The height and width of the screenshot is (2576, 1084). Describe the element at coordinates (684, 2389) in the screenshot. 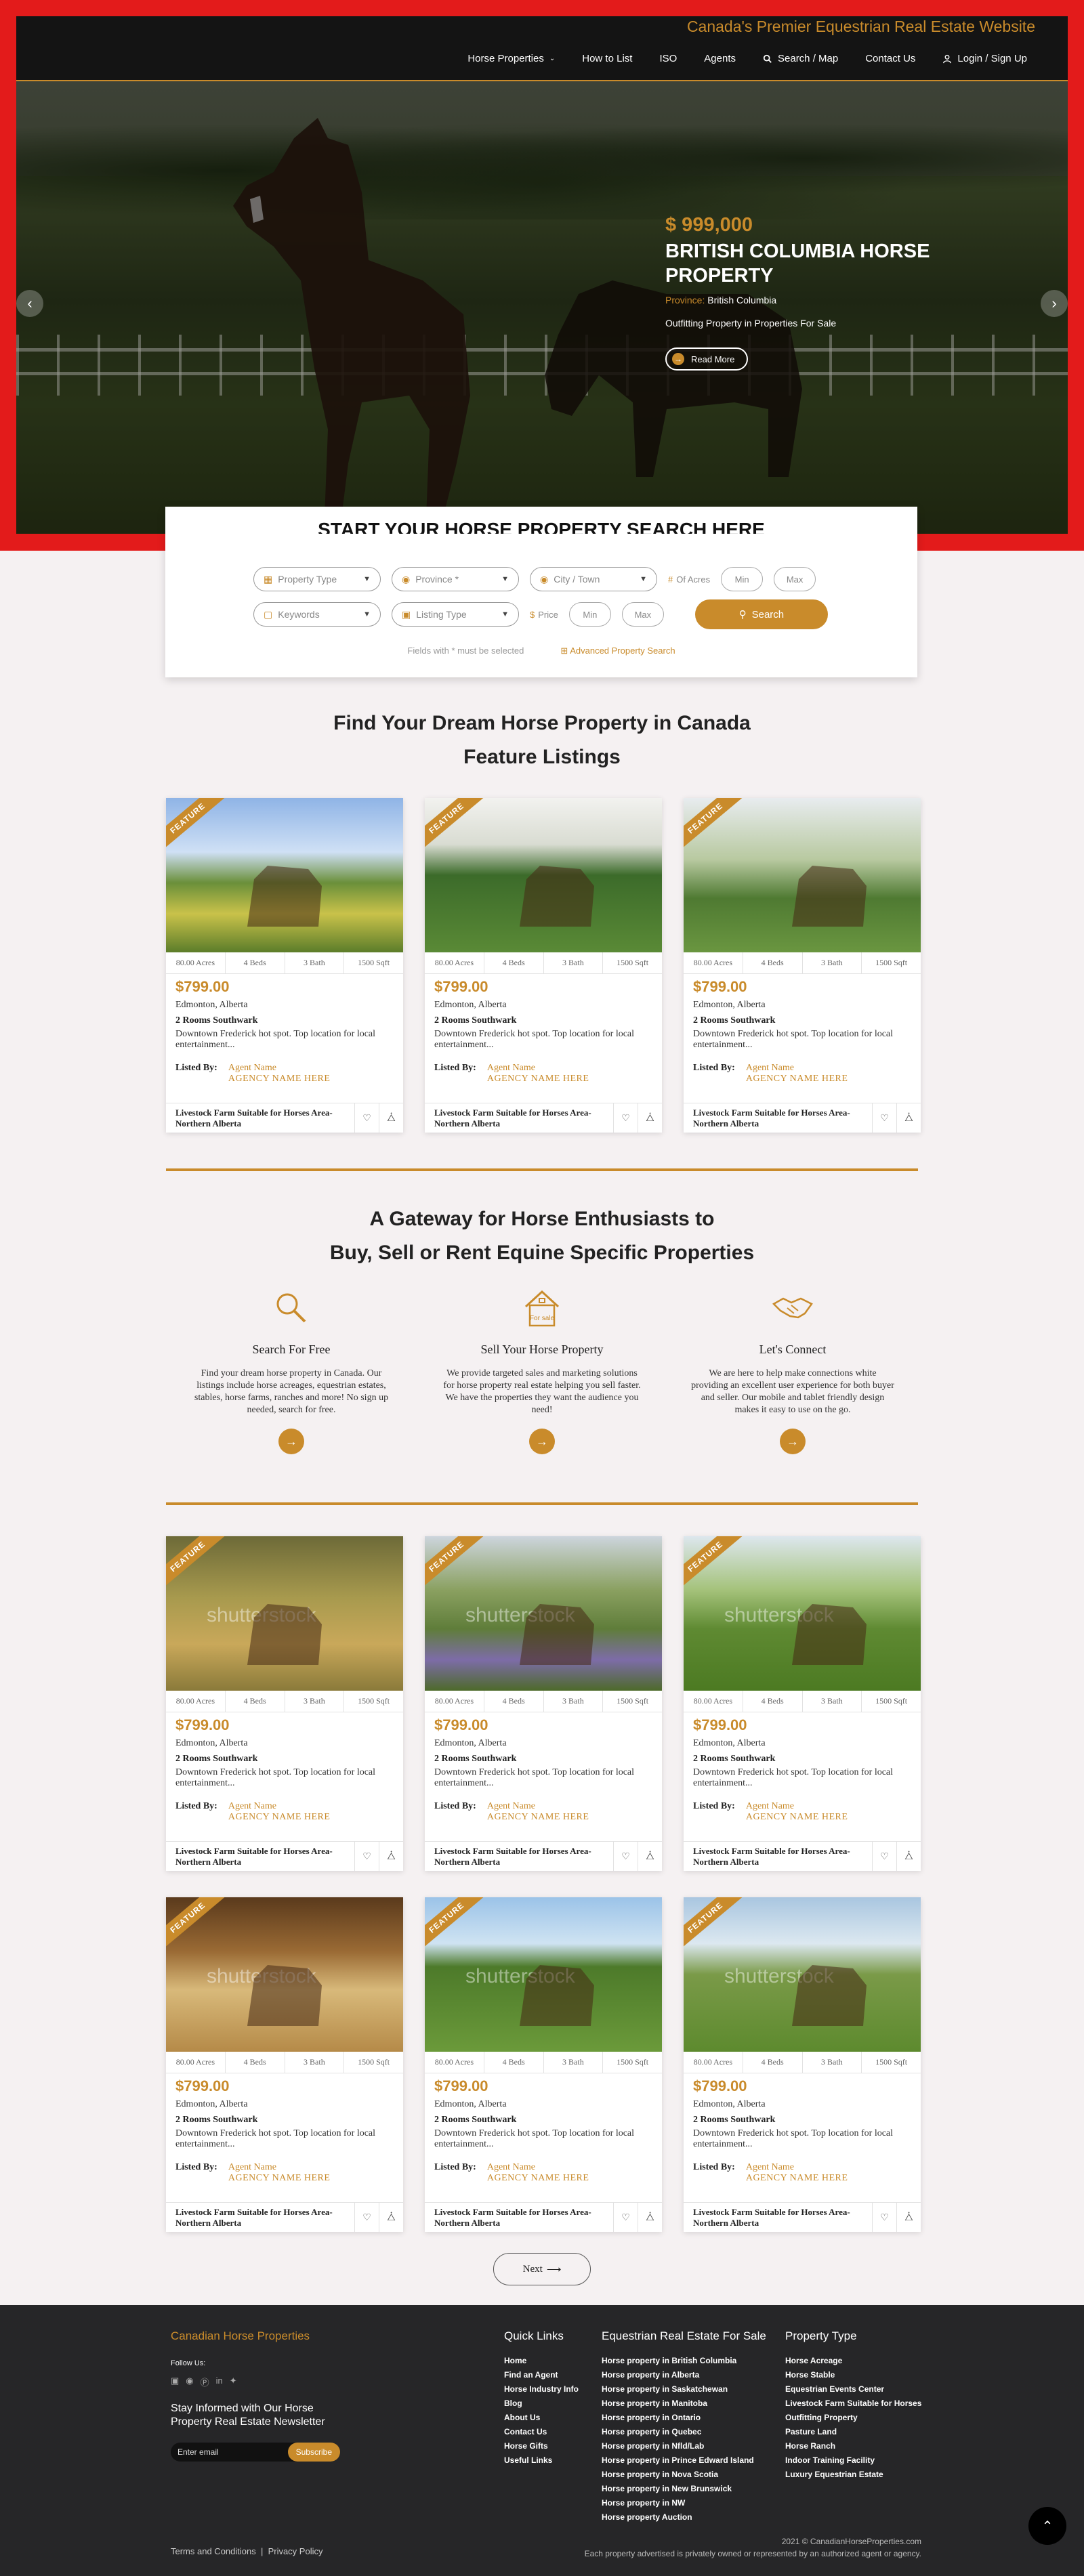

I see `footer-link: Horse property in Saskatchewan` at that location.